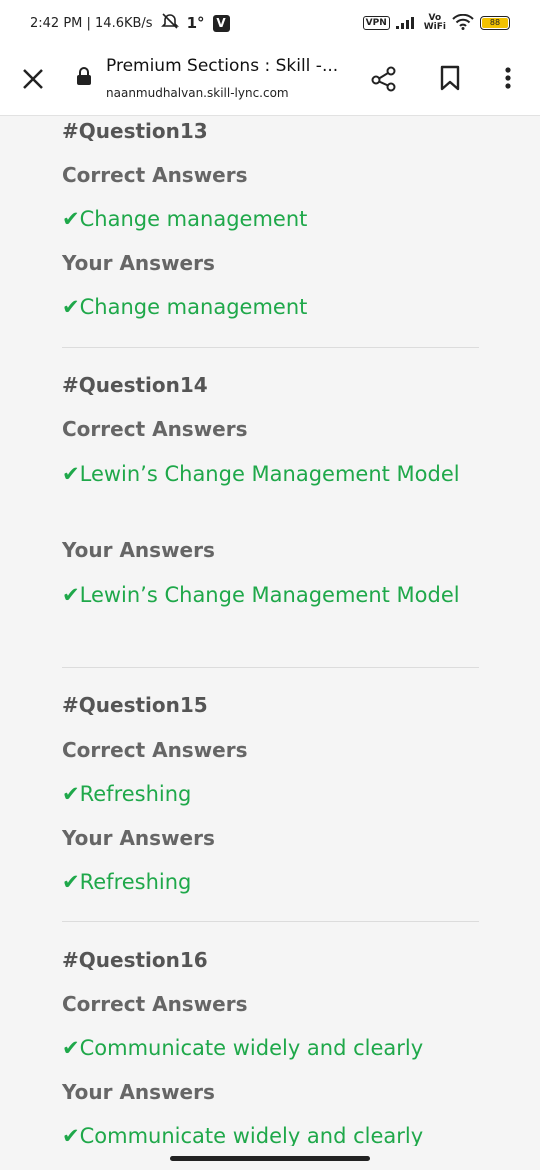 The height and width of the screenshot is (1170, 540). I want to click on status-left: 2:42 PM | 14.6KB/s 1° V, so click(130, 23).